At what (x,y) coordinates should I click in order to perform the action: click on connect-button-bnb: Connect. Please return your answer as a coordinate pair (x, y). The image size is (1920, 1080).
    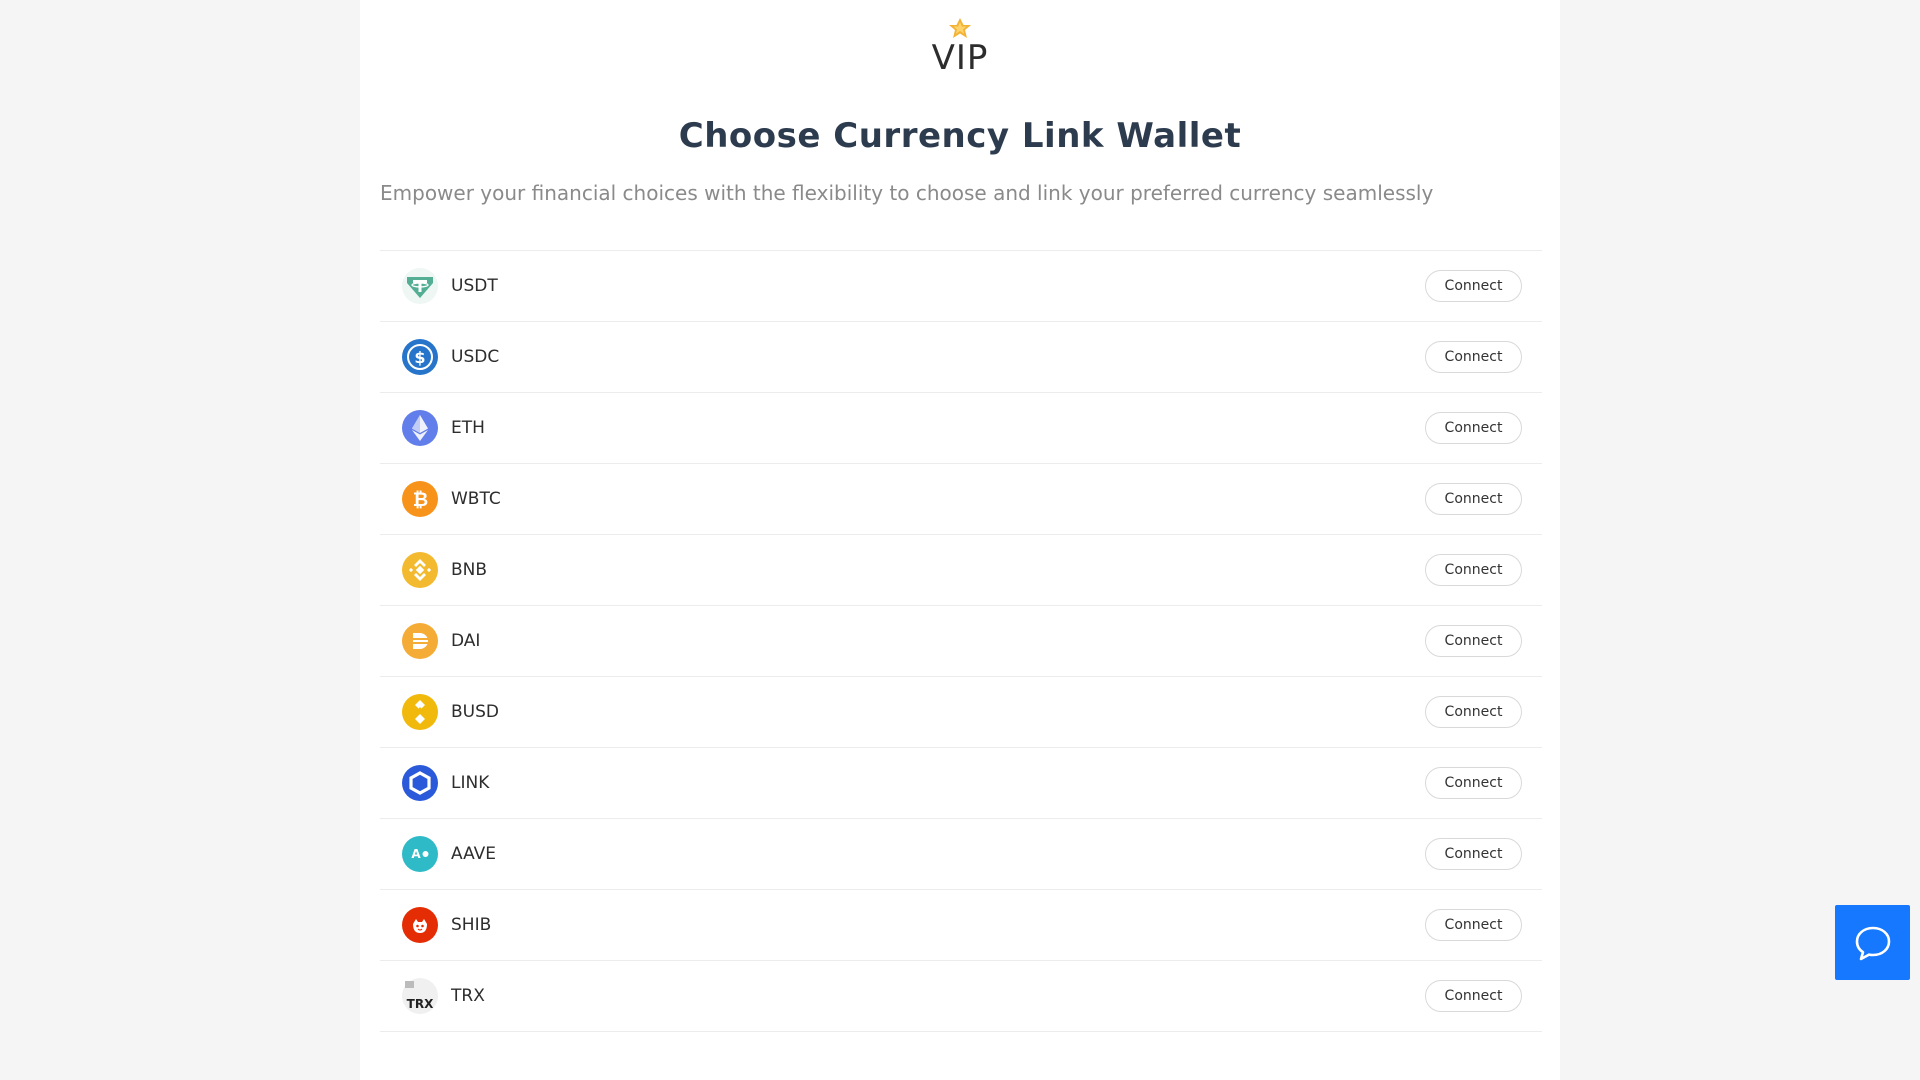
    Looking at the image, I should click on (1473, 570).